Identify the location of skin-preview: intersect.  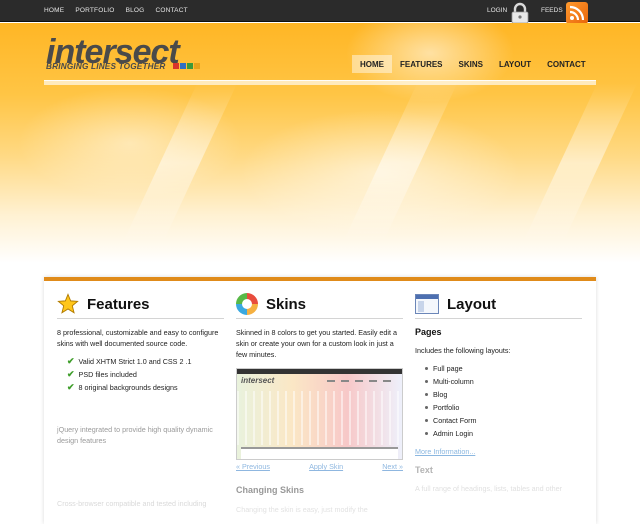
(319, 414).